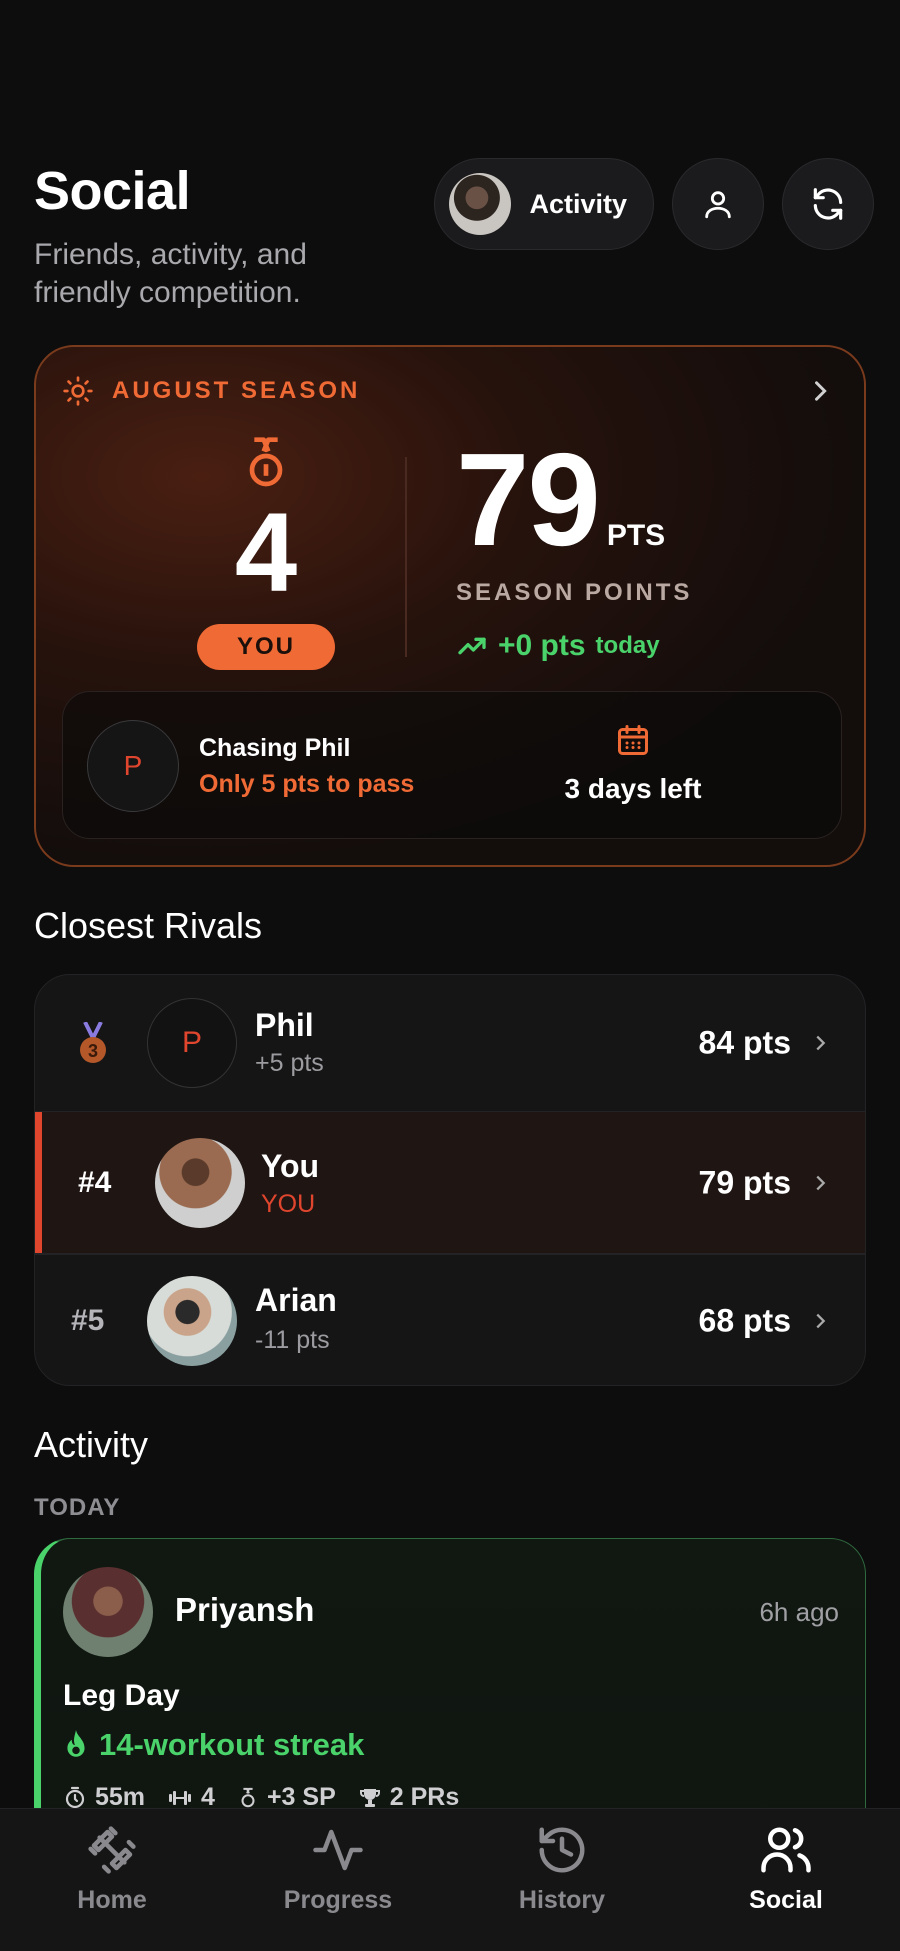  What do you see at coordinates (633, 763) in the screenshot?
I see `days-left: 3 days left` at bounding box center [633, 763].